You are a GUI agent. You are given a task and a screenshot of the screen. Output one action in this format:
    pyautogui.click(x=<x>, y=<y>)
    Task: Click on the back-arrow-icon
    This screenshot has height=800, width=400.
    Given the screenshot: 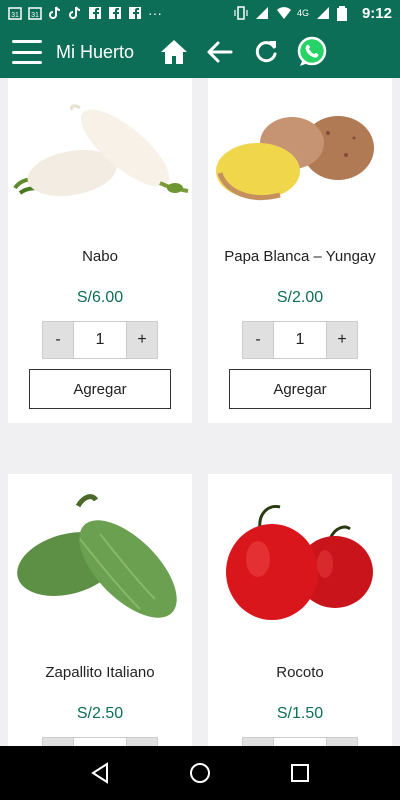 What is the action you would take?
    pyautogui.click(x=220, y=52)
    